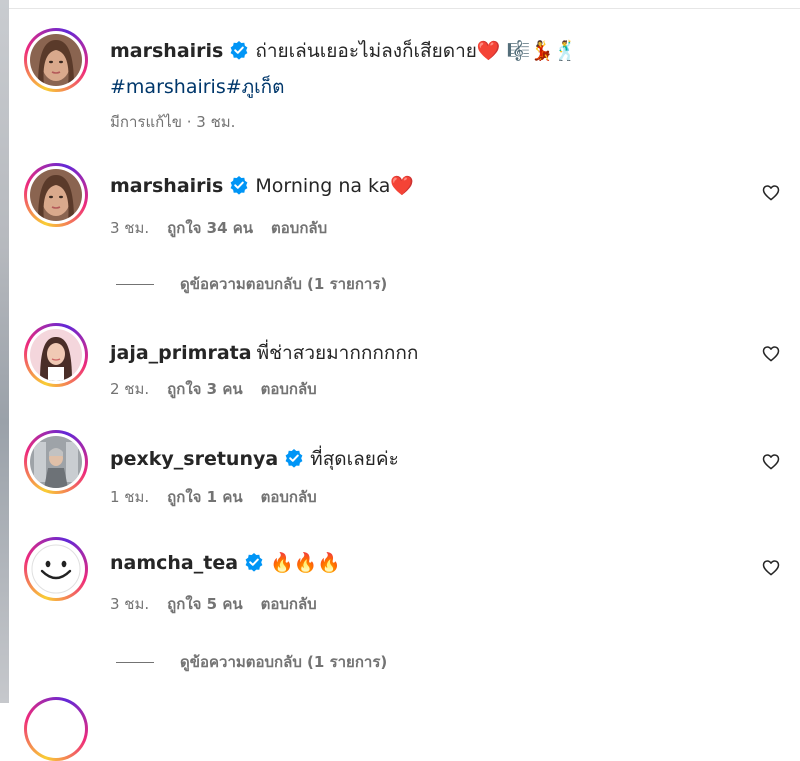 This screenshot has width=800, height=761. I want to click on comment-meta: 2 ชม. ถูกใจ 3 คน ตอบกลับ, so click(222, 389).